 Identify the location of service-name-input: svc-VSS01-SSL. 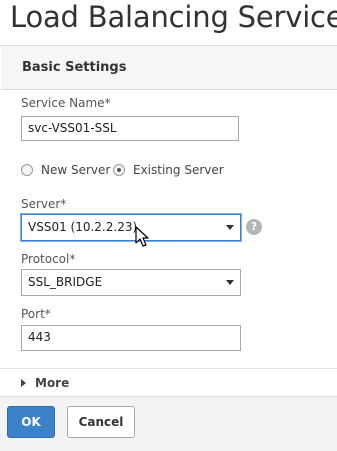
(130, 128).